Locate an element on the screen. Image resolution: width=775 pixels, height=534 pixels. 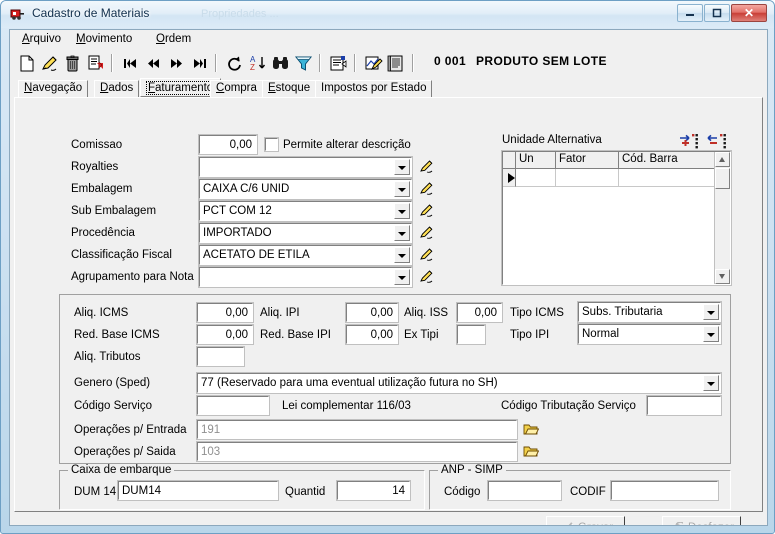
list-report-icon is located at coordinates (396, 63).